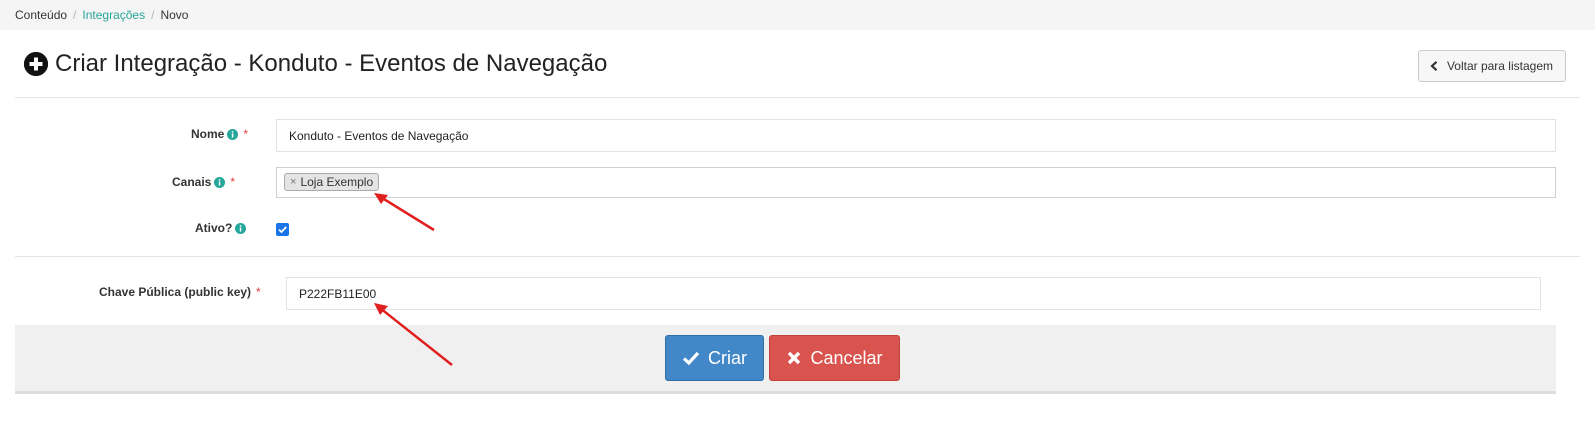 The height and width of the screenshot is (445, 1595). Describe the element at coordinates (208, 134) in the screenshot. I see `nome-label-text: Nome` at that location.